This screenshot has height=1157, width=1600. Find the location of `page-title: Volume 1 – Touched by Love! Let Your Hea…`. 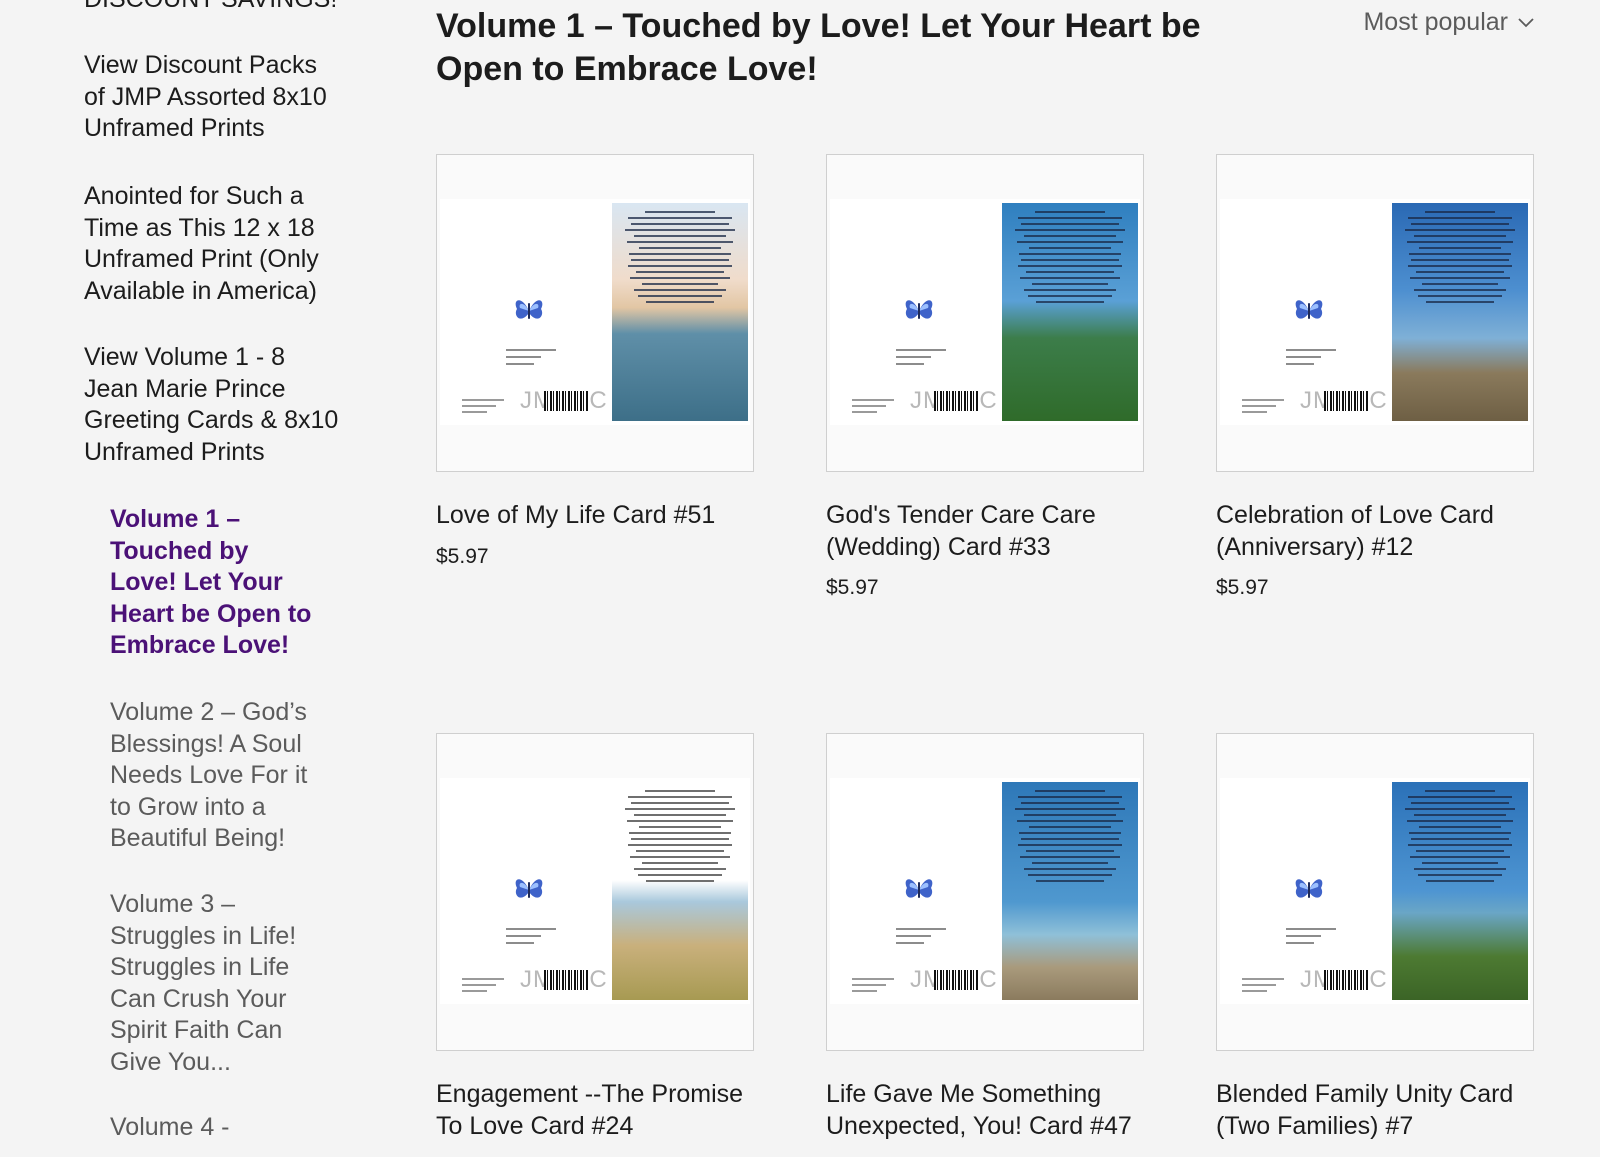

page-title: Volume 1 – Touched by Love! Let Your Hea… is located at coordinates (818, 47).